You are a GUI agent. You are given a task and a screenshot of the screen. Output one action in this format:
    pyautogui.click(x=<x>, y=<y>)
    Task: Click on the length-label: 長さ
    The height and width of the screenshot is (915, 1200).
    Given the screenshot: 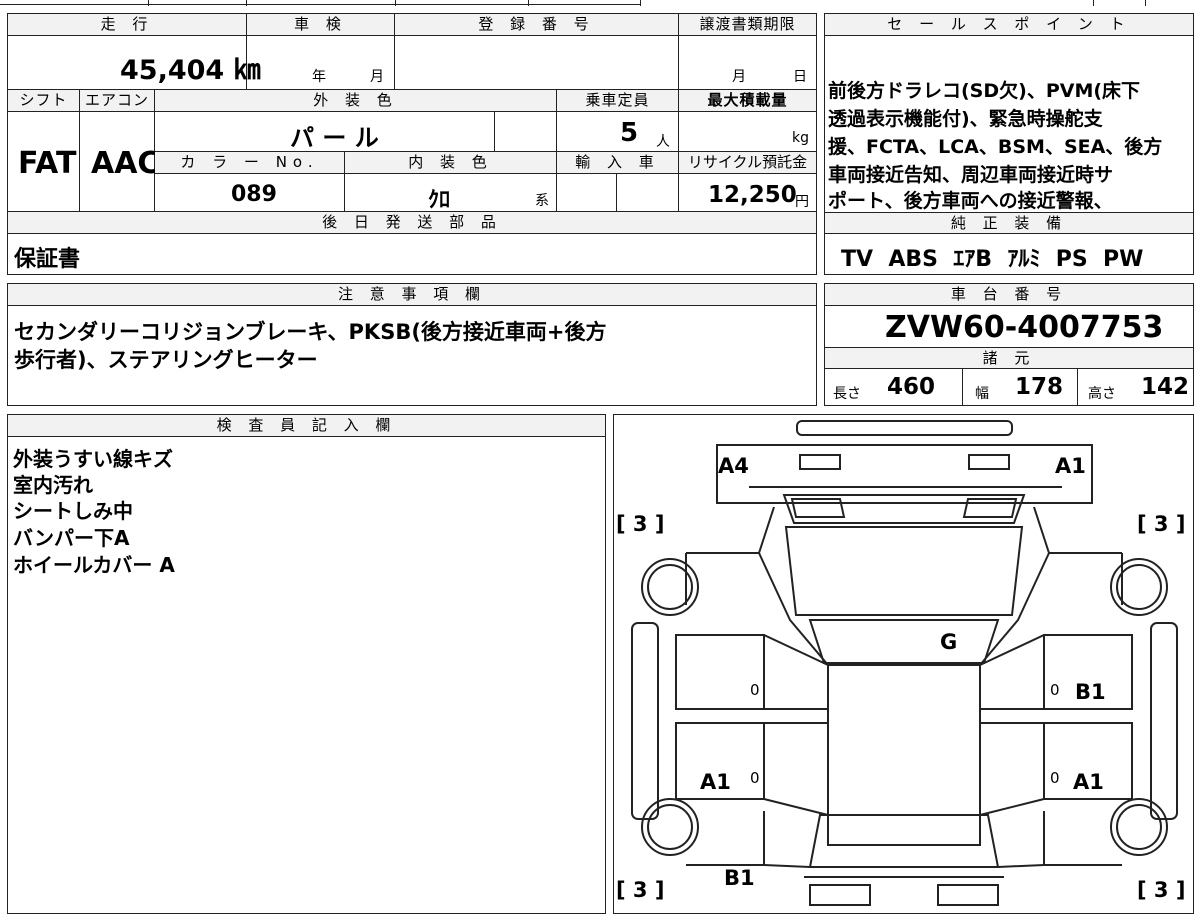 What is the action you would take?
    pyautogui.click(x=847, y=394)
    